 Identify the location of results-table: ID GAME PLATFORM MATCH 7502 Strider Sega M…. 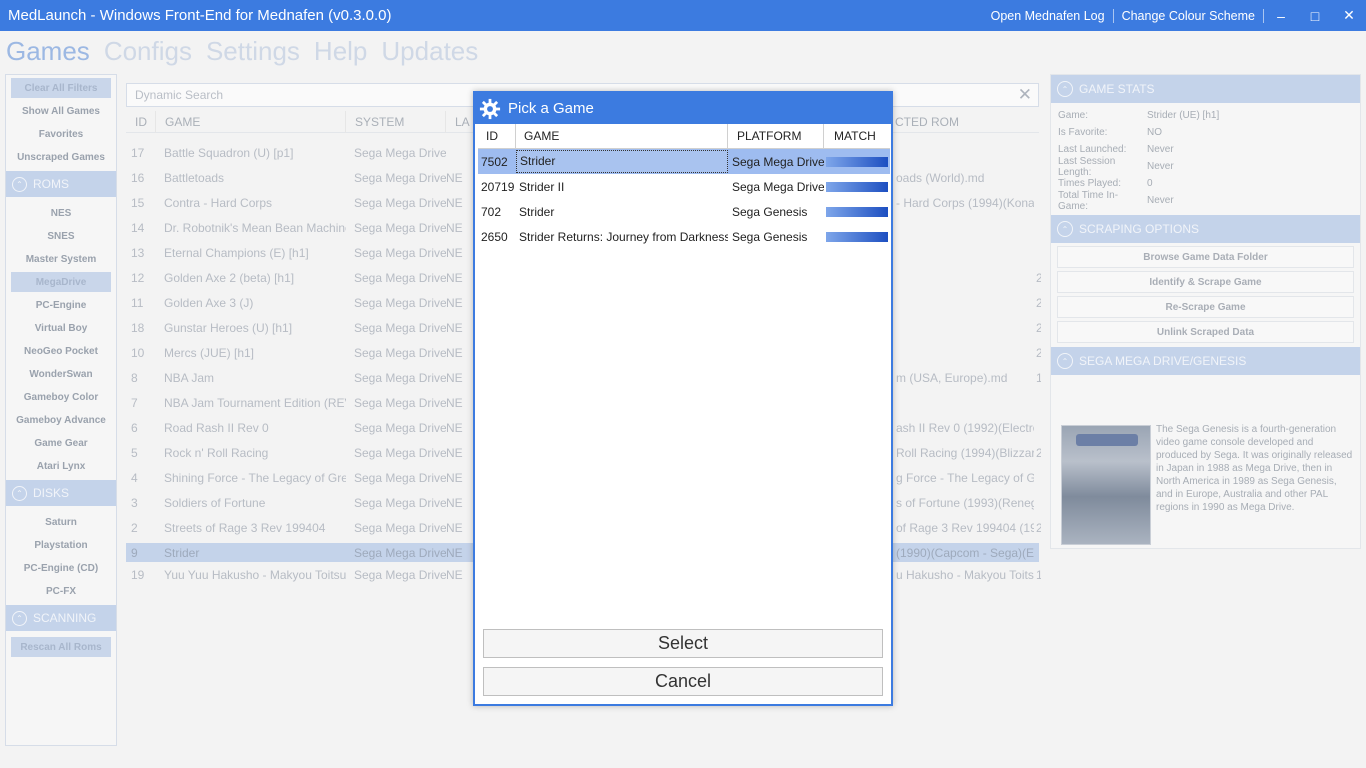
(684, 186).